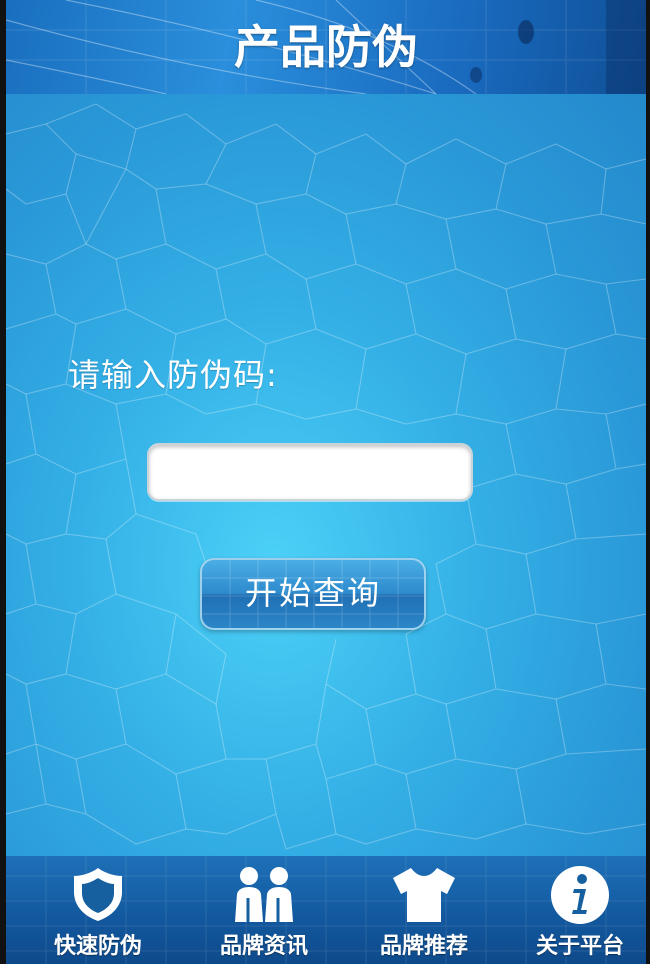 Image resolution: width=650 pixels, height=964 pixels. I want to click on anti-counterfeit-code-input, so click(310, 472).